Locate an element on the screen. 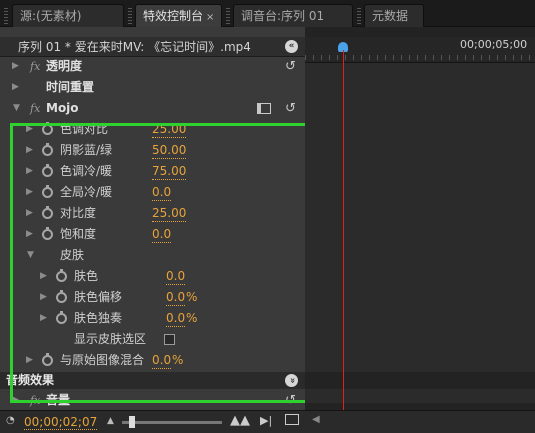 This screenshot has width=535, height=433. play-audio-icon: ▶| is located at coordinates (266, 420).